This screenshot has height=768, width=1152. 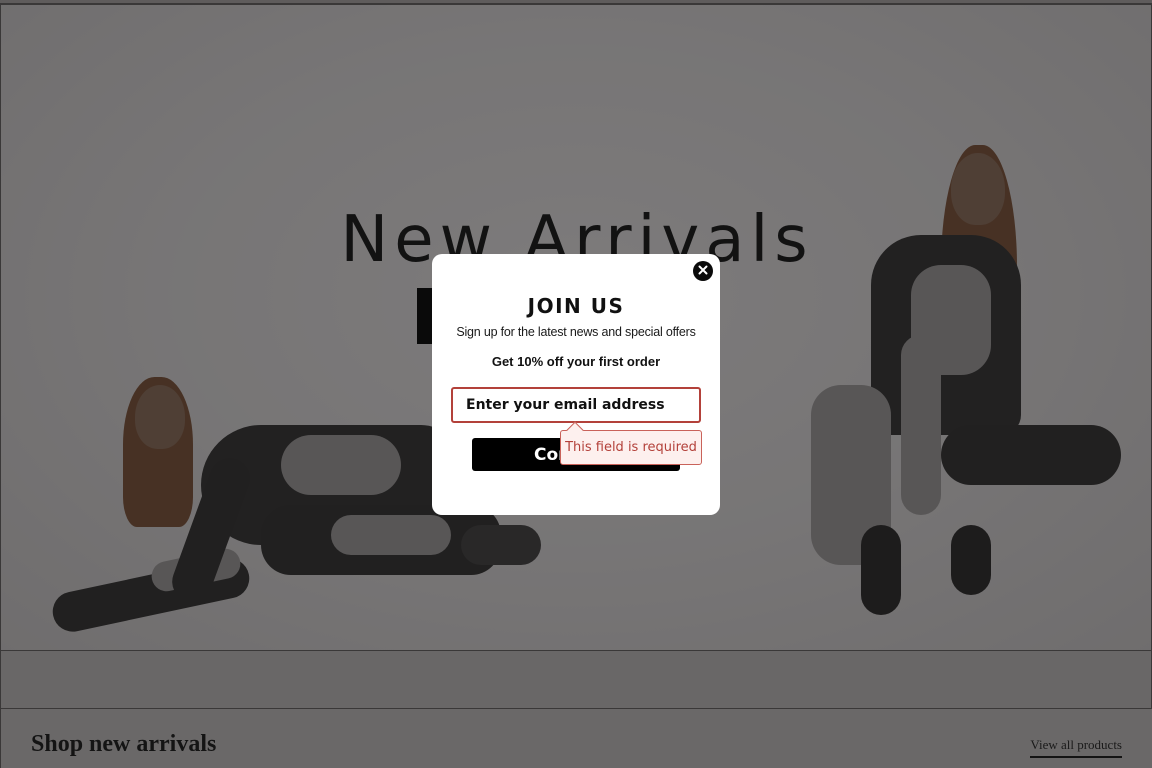 I want to click on tooltip-arrow, so click(x=575, y=430).